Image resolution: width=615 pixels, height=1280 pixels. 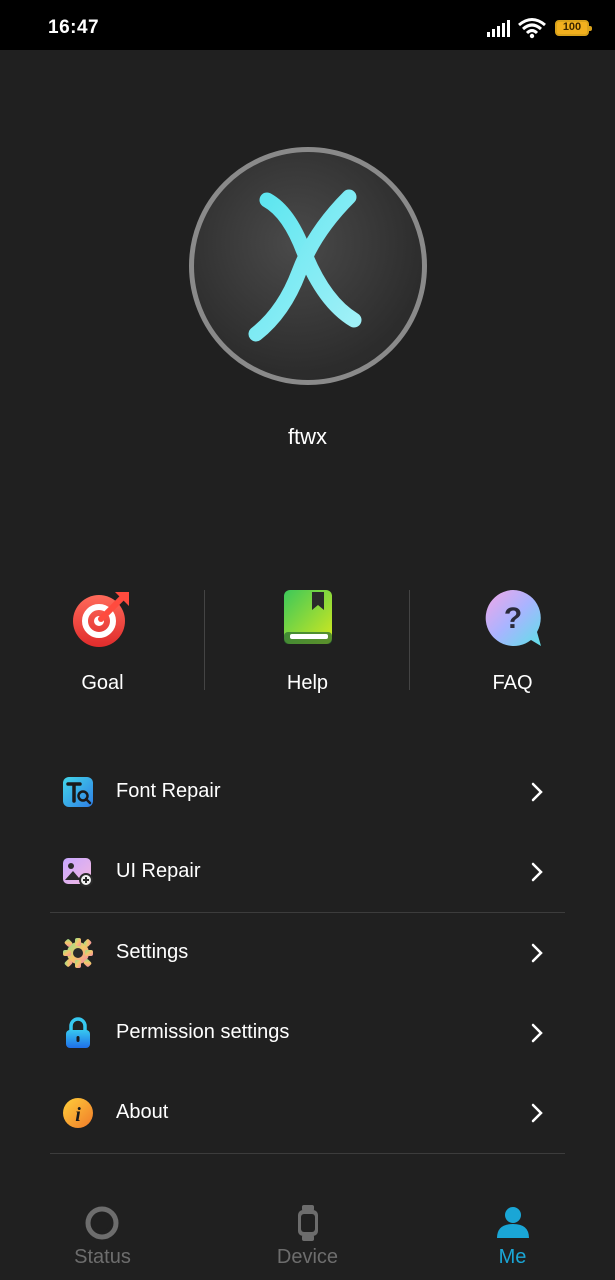 I want to click on target-icon, so click(x=101, y=619).